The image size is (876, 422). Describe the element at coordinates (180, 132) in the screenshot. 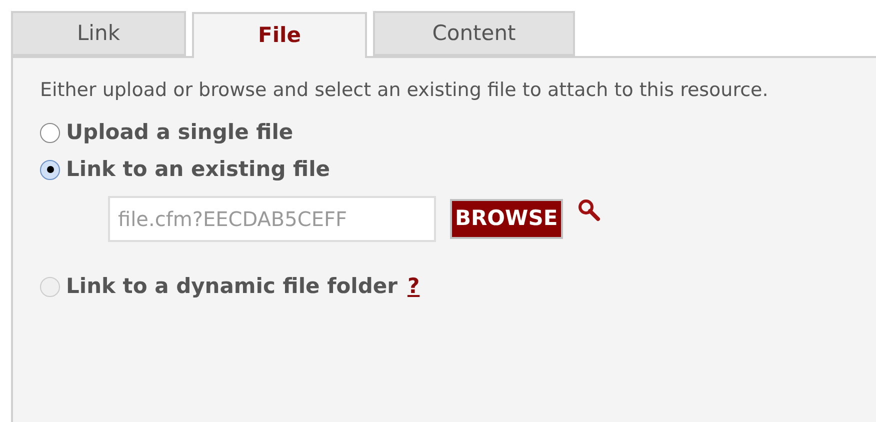

I see `option-label: Upload a single file` at that location.